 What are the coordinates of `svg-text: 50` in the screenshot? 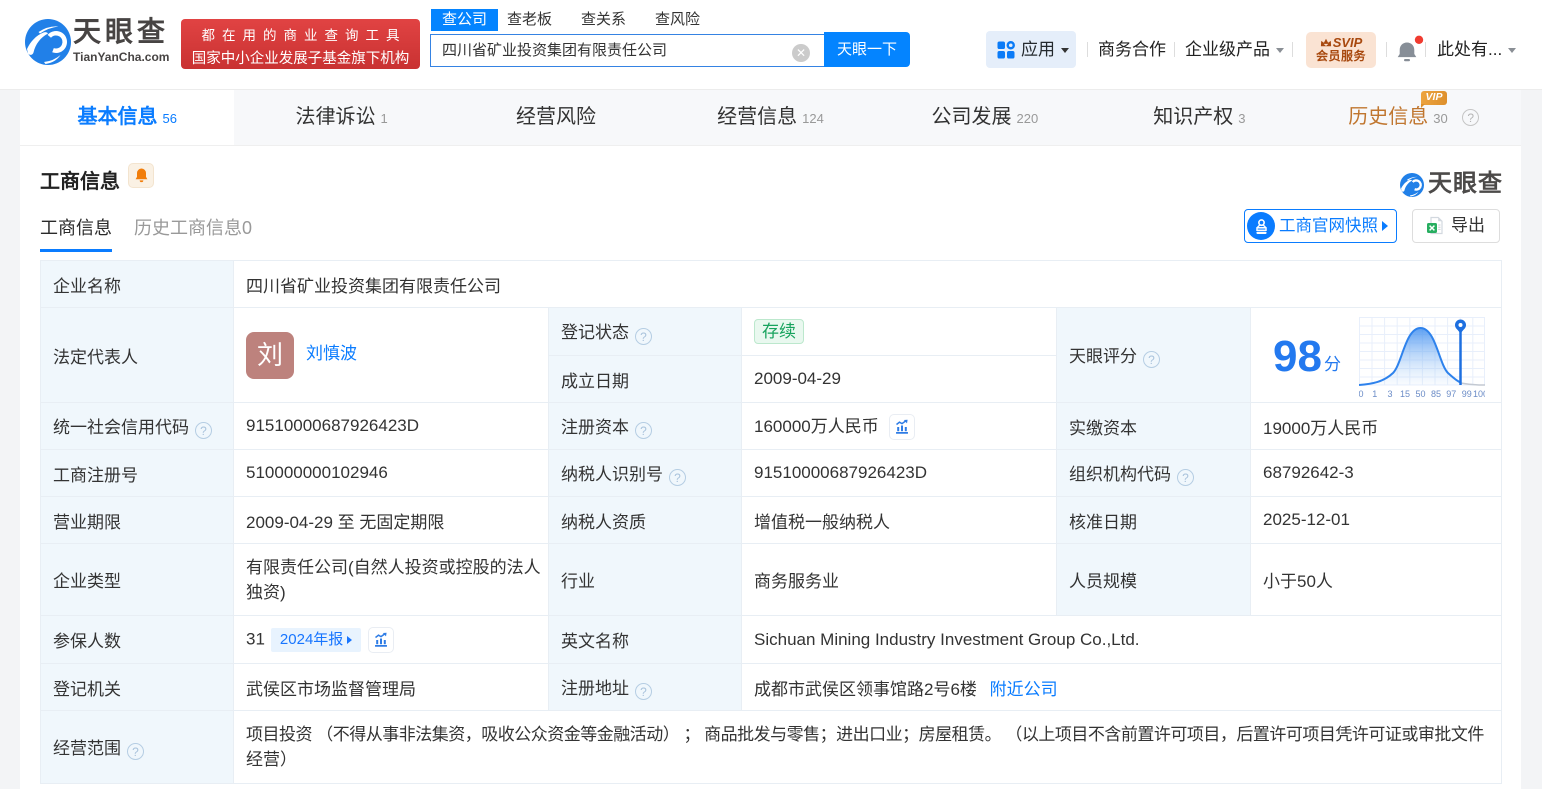 It's located at (1420, 394).